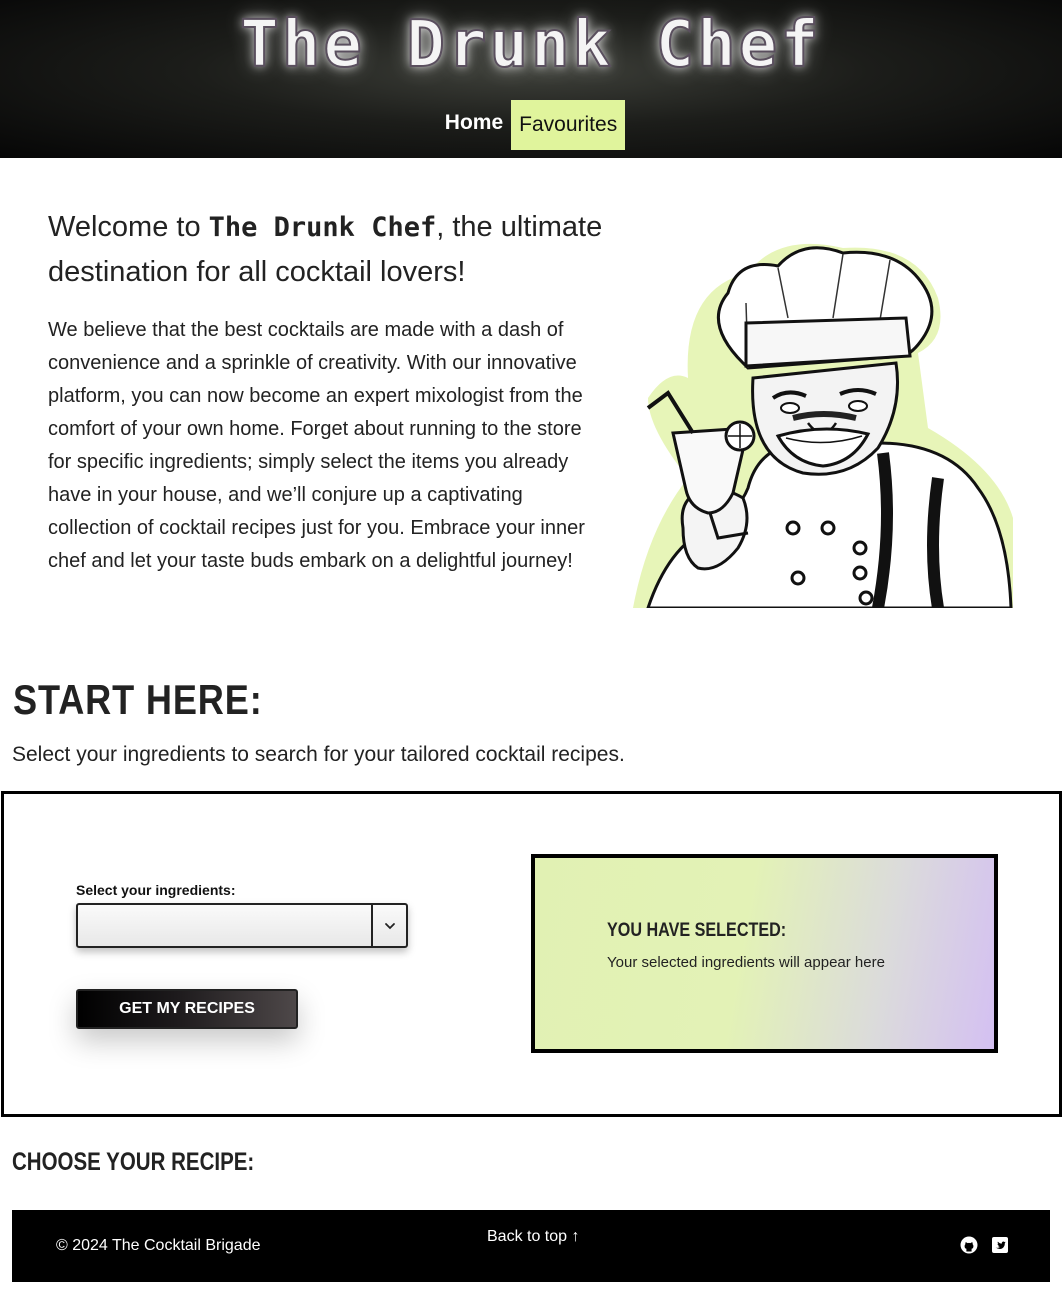 The image size is (1062, 1307). Describe the element at coordinates (474, 125) in the screenshot. I see `nav-home-link: Home` at that location.